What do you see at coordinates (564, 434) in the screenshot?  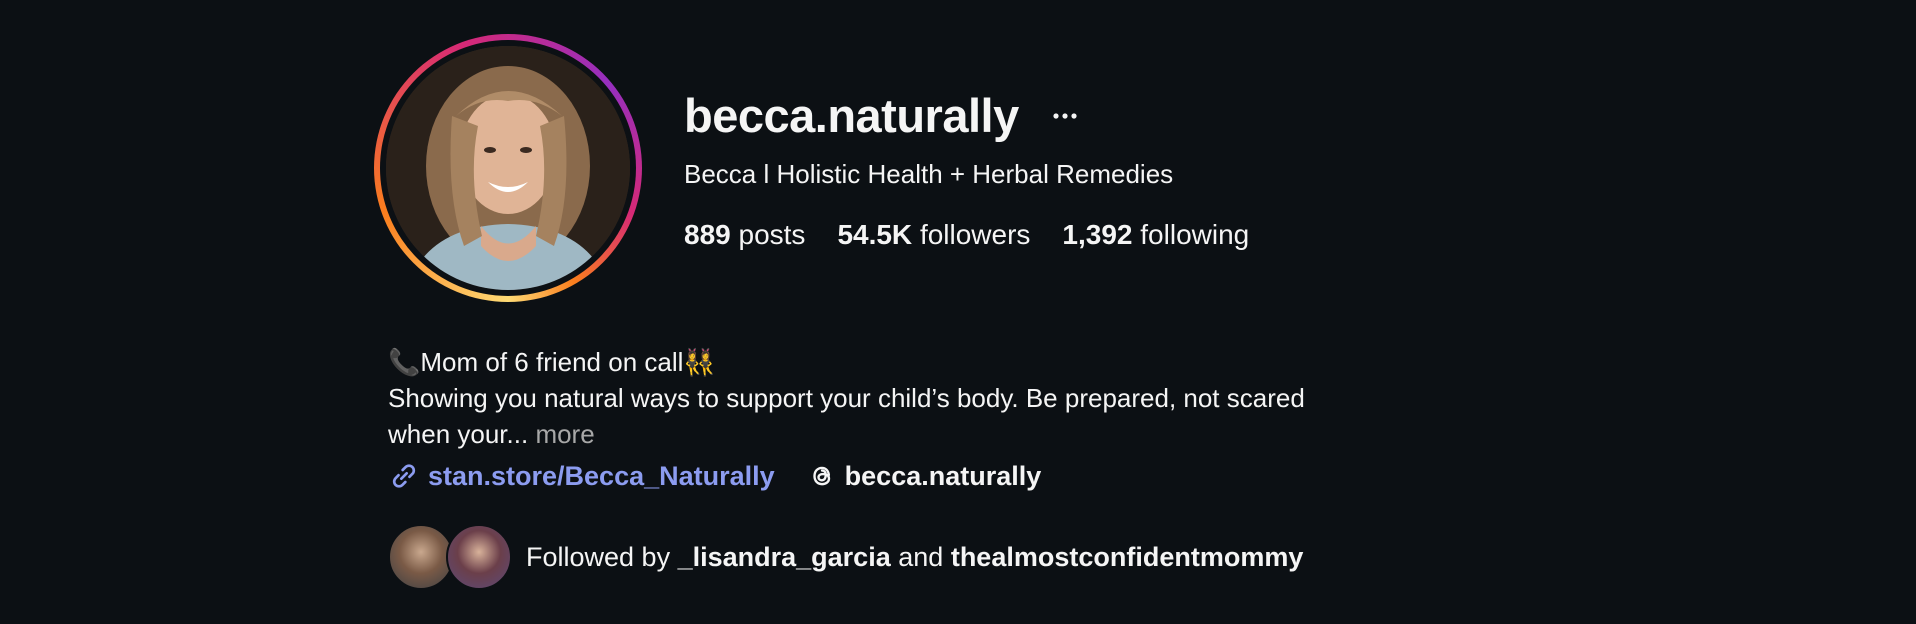 I see `bio-more-link: more` at bounding box center [564, 434].